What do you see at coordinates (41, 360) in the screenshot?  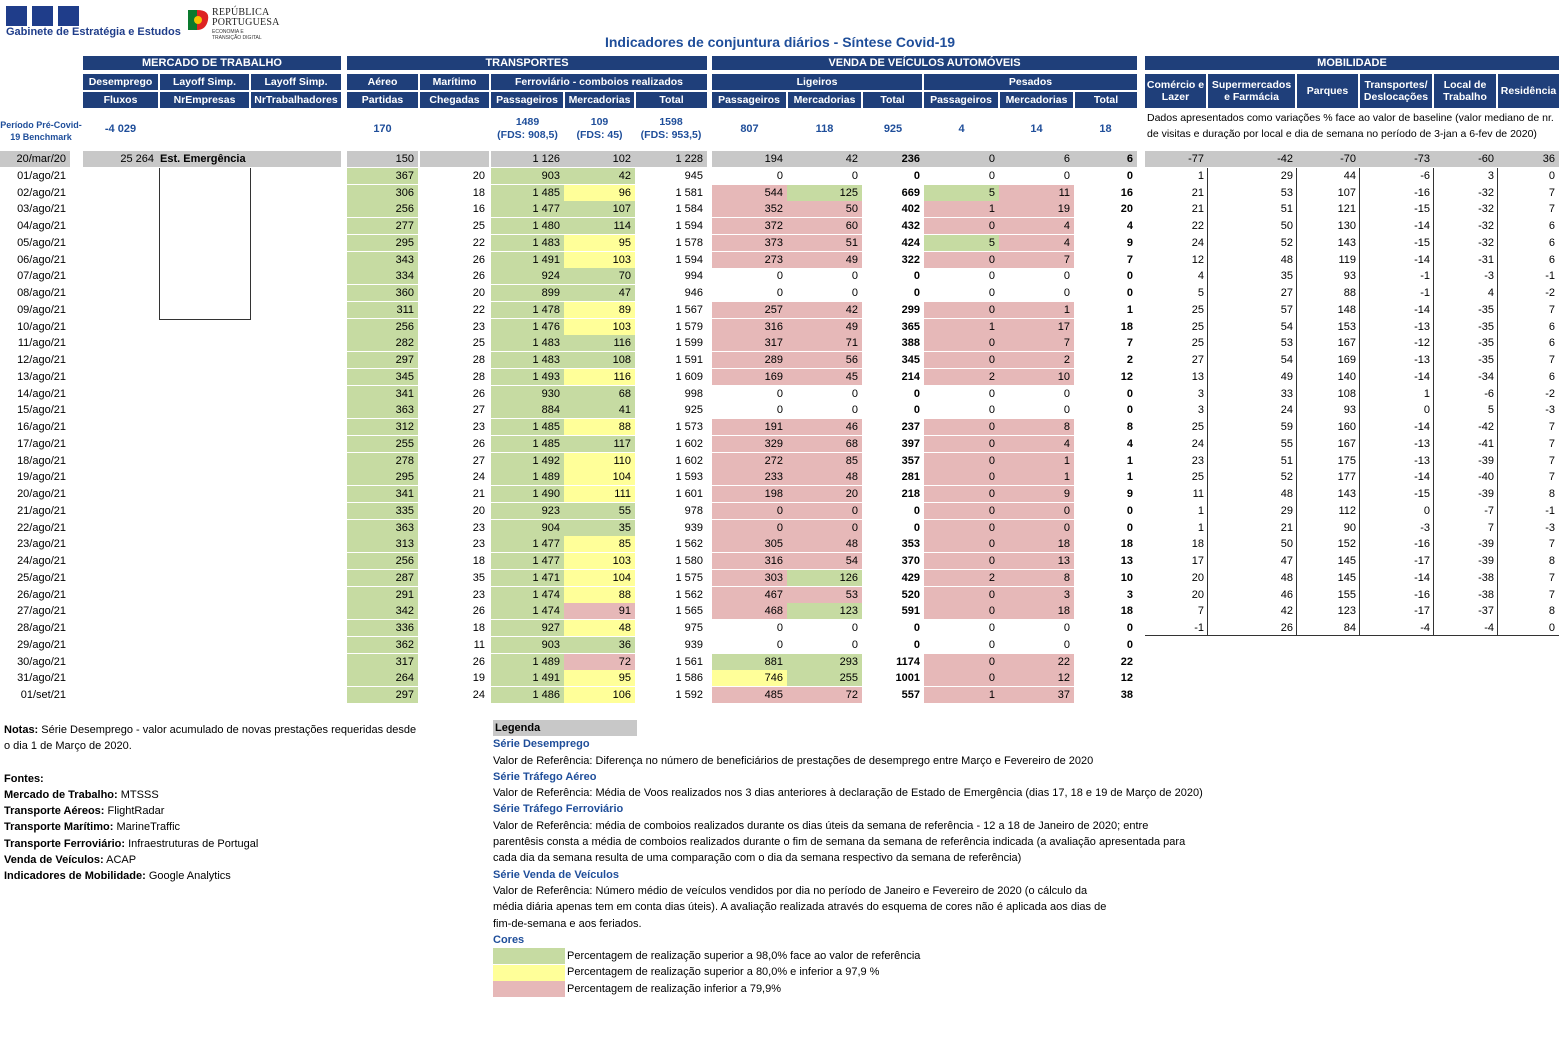 I see `row-date: 12/ago/21` at bounding box center [41, 360].